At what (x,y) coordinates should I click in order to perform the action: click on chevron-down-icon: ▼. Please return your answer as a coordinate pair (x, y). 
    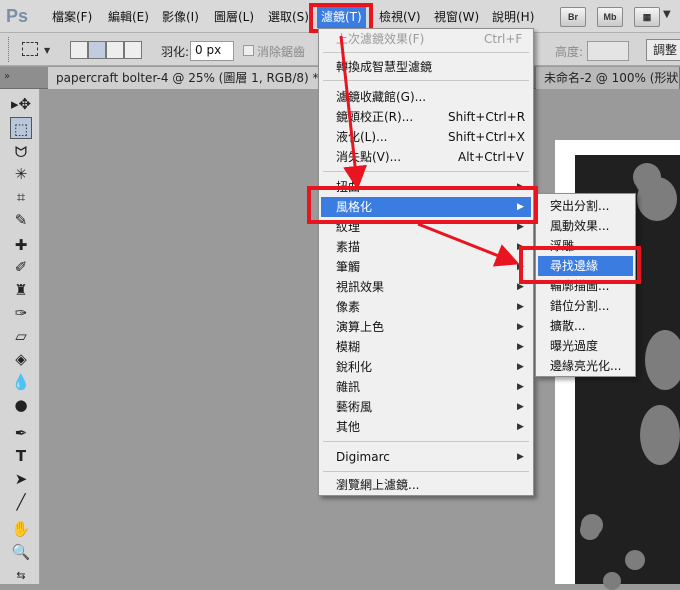
    Looking at the image, I should click on (667, 14).